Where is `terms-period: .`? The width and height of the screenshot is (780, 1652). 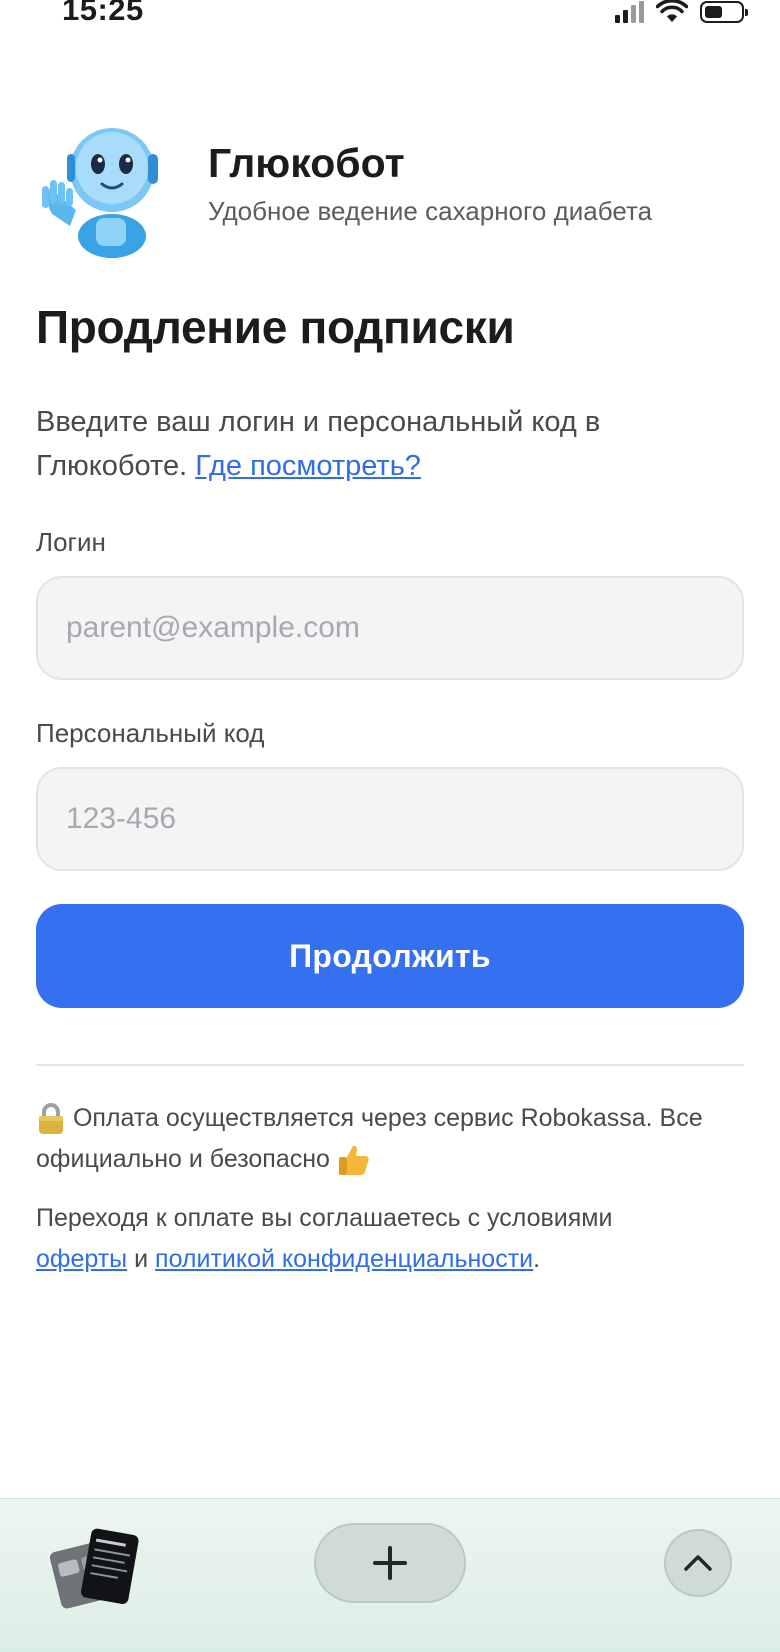 terms-period: . is located at coordinates (537, 1259).